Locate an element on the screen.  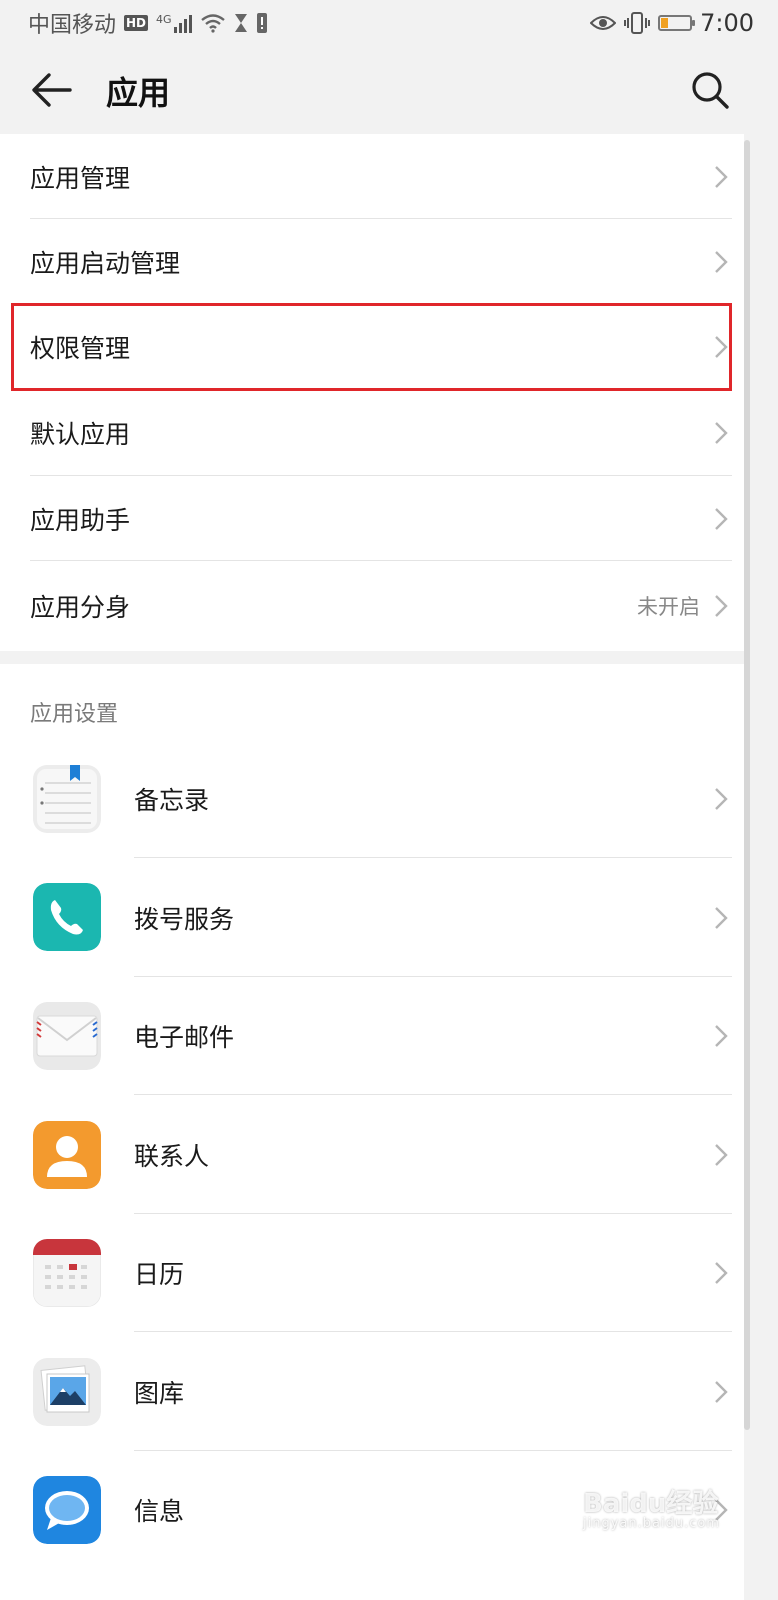
app-item-label: 电子邮件 is located at coordinates (184, 1037).